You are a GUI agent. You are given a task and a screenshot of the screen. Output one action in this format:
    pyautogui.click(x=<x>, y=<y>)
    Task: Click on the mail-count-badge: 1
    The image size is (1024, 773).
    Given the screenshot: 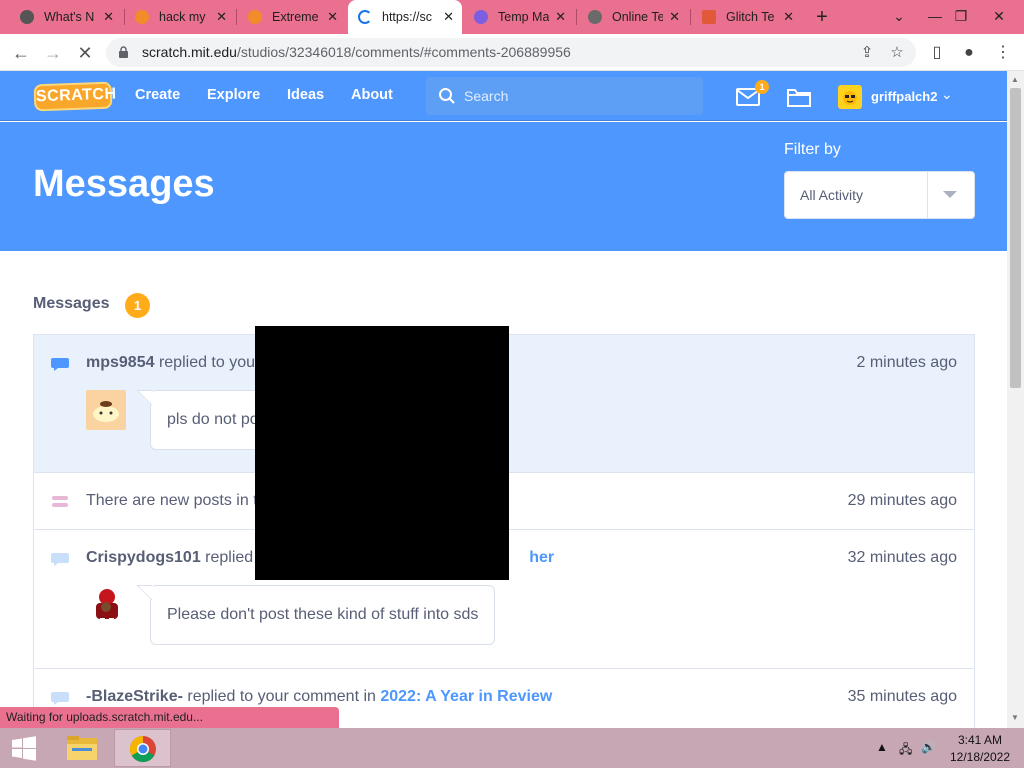 What is the action you would take?
    pyautogui.click(x=762, y=87)
    